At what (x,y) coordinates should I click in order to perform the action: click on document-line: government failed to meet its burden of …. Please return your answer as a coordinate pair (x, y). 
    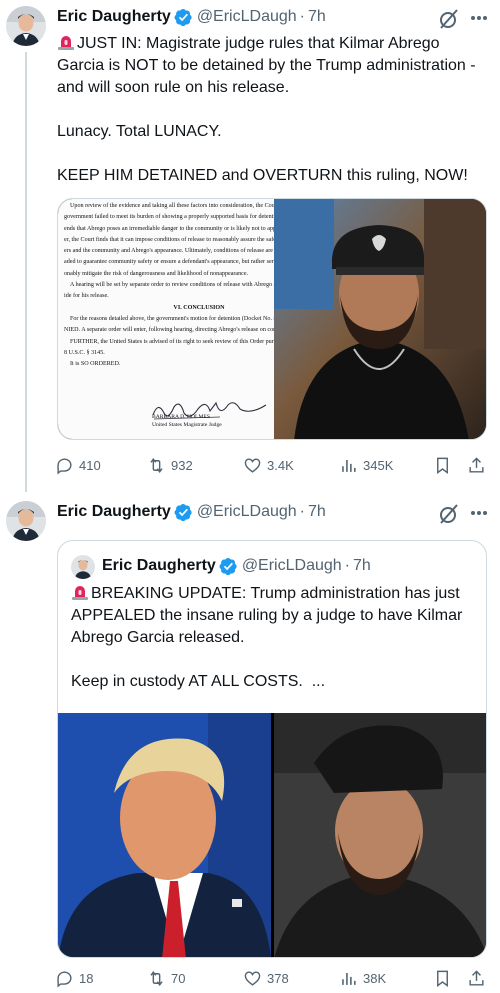
    Looking at the image, I should click on (169, 217).